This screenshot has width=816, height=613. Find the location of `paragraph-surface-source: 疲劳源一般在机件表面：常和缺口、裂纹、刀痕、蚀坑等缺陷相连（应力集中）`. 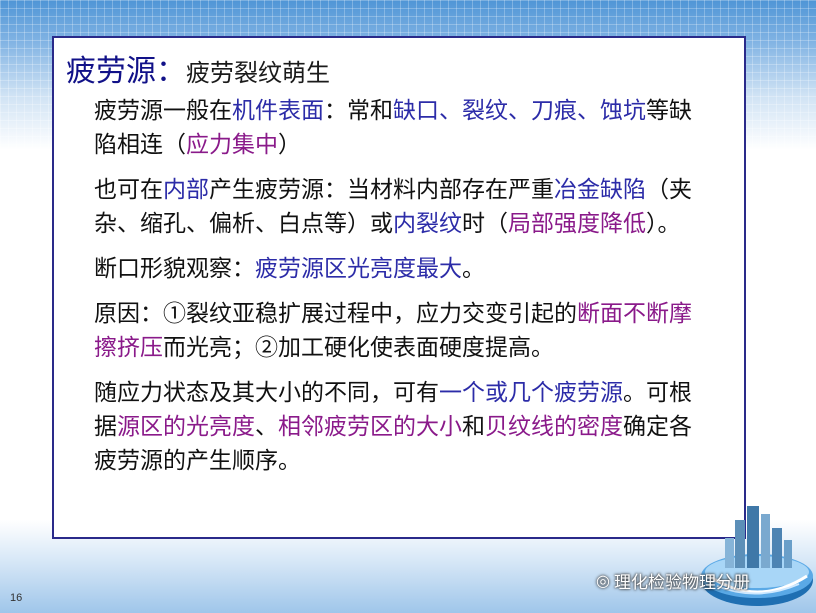

paragraph-surface-source: 疲劳源一般在机件表面：常和缺口、裂纹、刀痕、蚀坑等缺陷相连（应力集中） is located at coordinates (404, 128).